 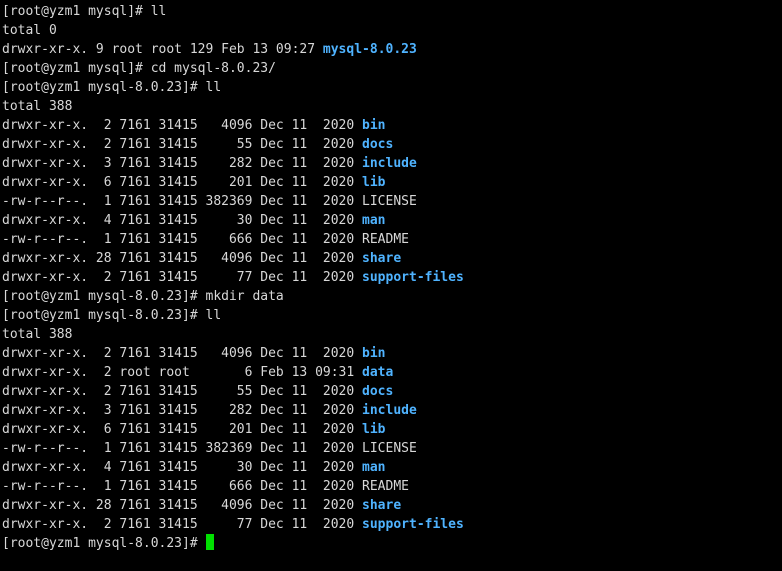 I want to click on line-text: drwxr-xr-x. 9 root root 129 Feb 13 09:27, so click(x=162, y=49).